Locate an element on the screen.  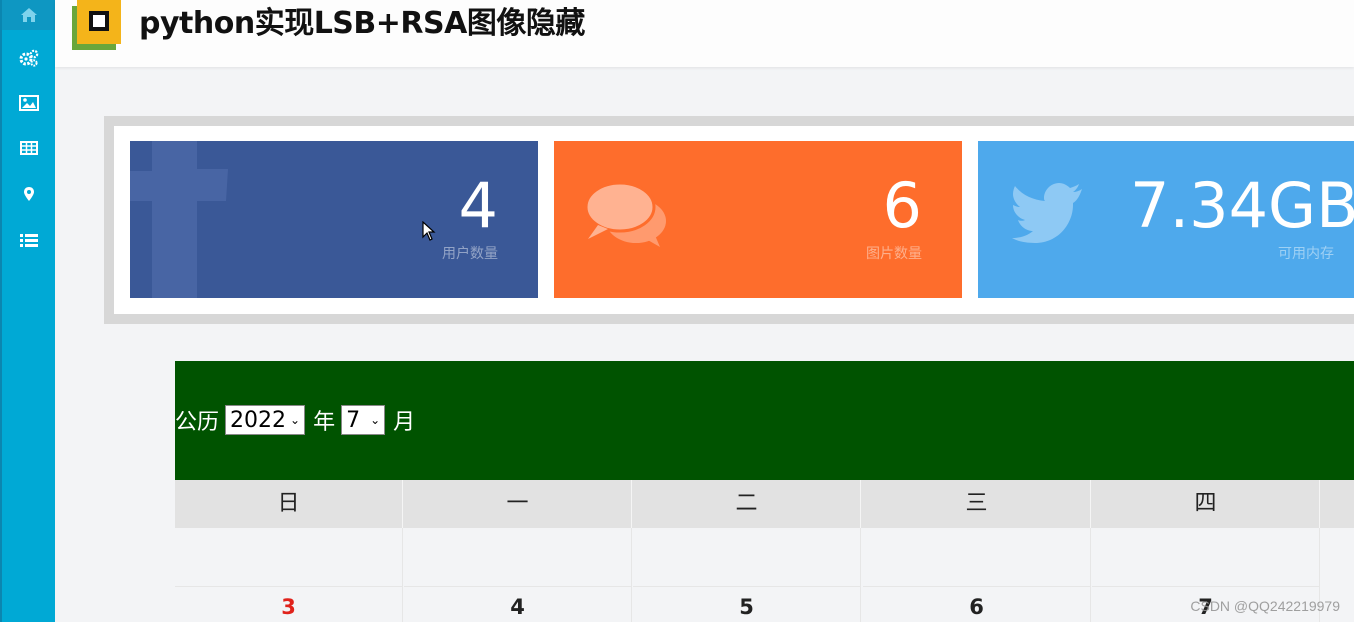
weekday-mon: 一 is located at coordinates (518, 504).